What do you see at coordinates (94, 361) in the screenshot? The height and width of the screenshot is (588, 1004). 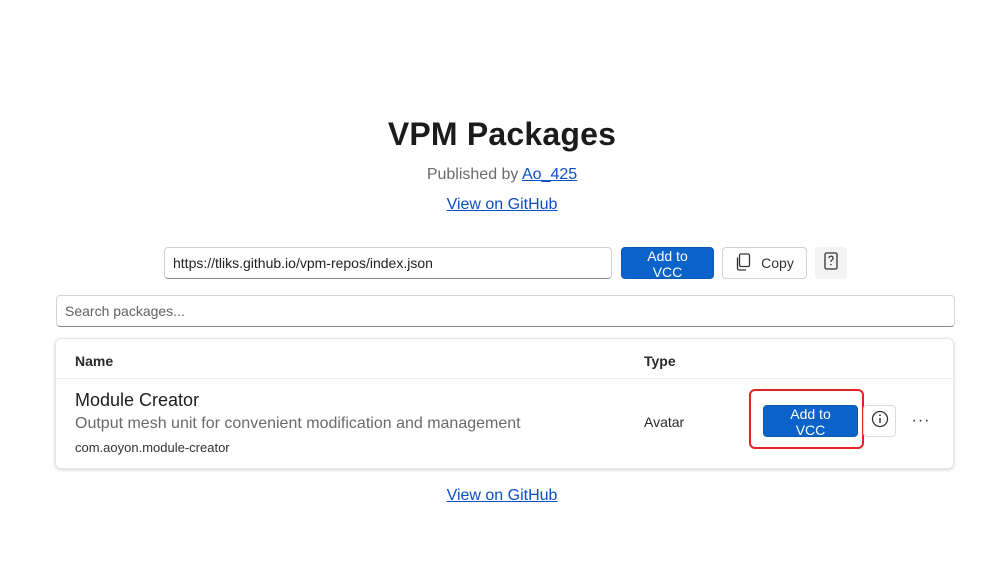 I see `column-header-name: Name` at bounding box center [94, 361].